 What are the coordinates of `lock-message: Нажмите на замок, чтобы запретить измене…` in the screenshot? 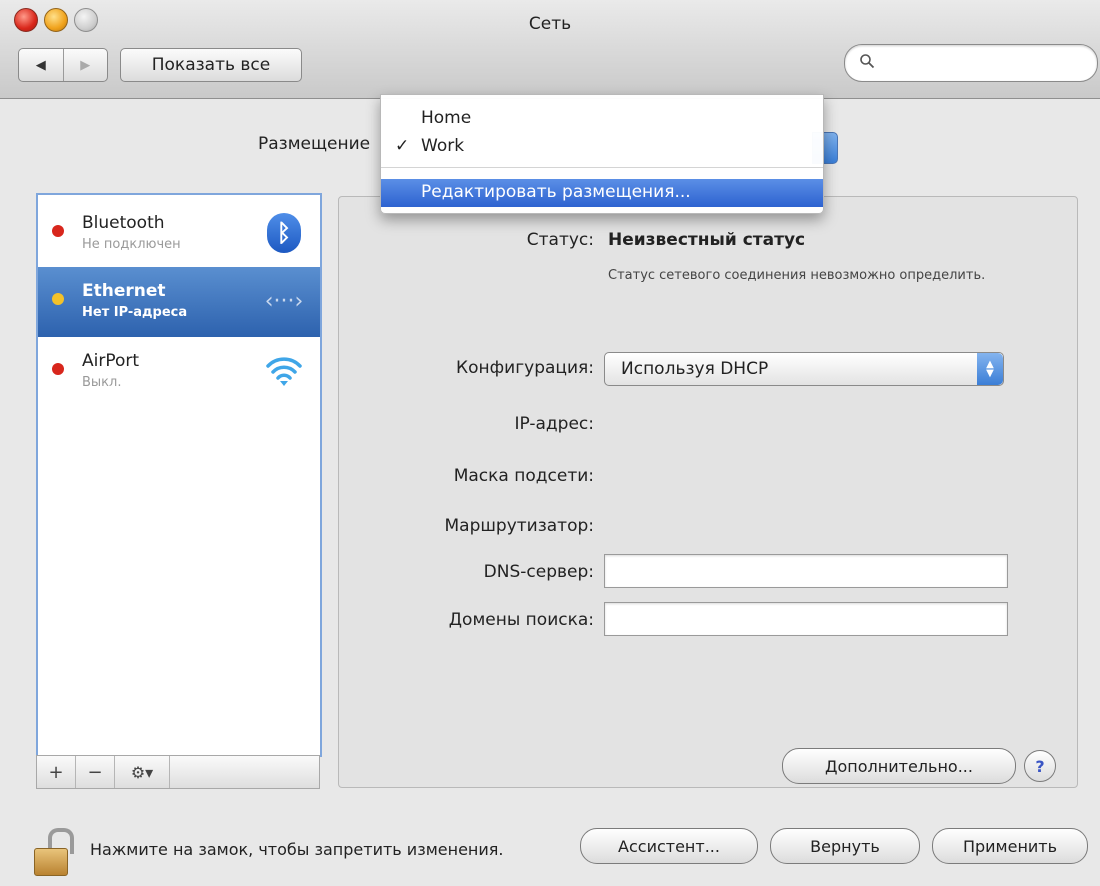 It's located at (297, 849).